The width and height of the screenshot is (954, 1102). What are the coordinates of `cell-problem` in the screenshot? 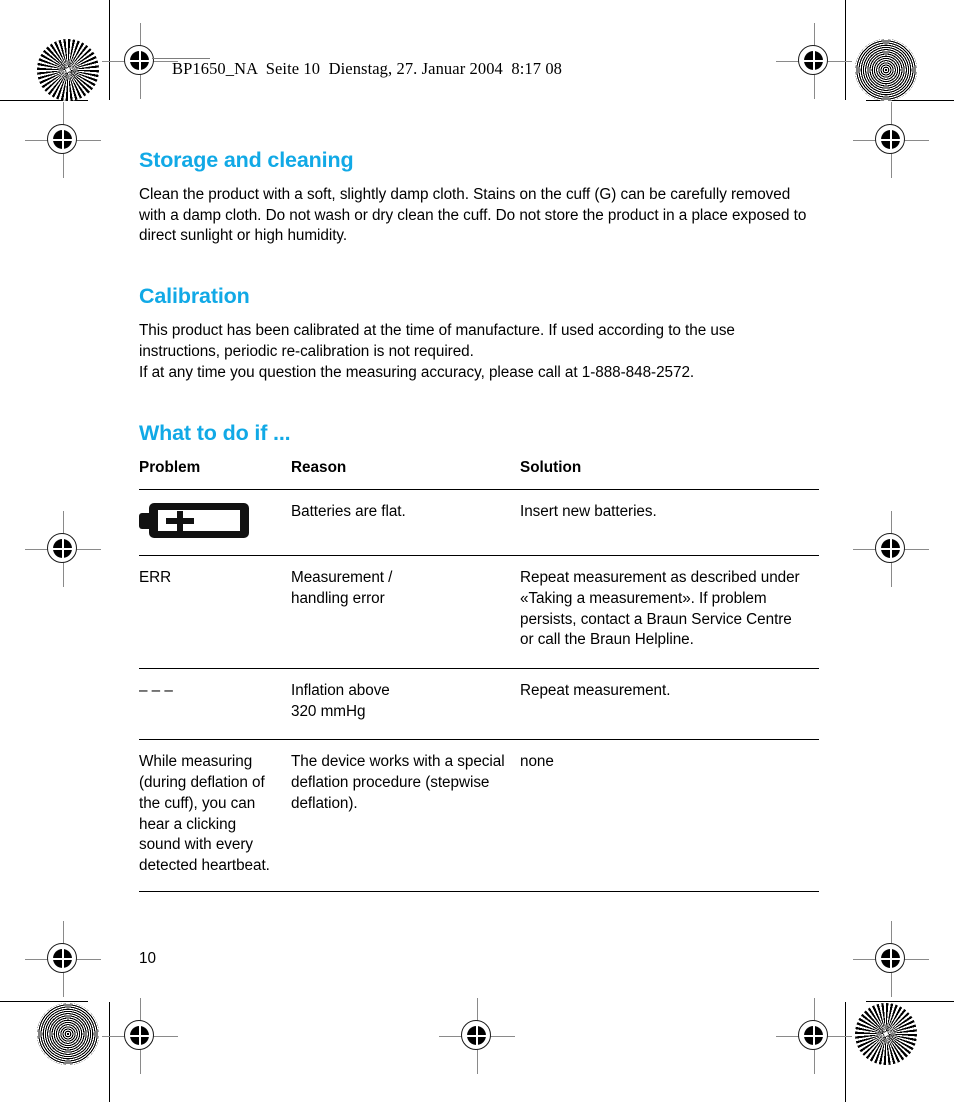 It's located at (215, 523).